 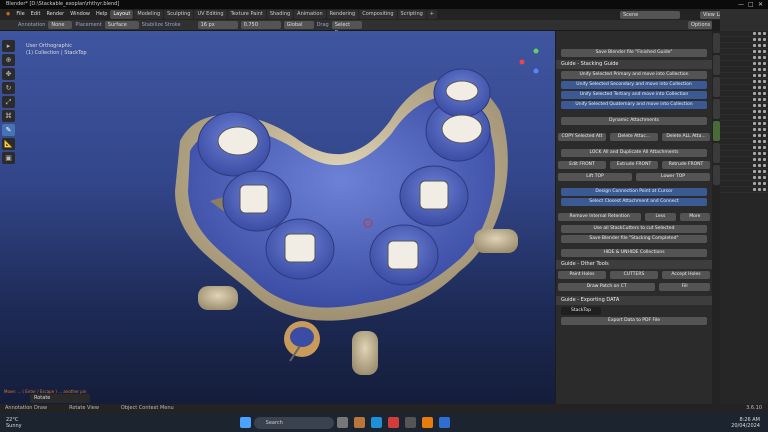 What do you see at coordinates (8, 116) in the screenshot?
I see `transform-tool-icon: ⌘` at bounding box center [8, 116].